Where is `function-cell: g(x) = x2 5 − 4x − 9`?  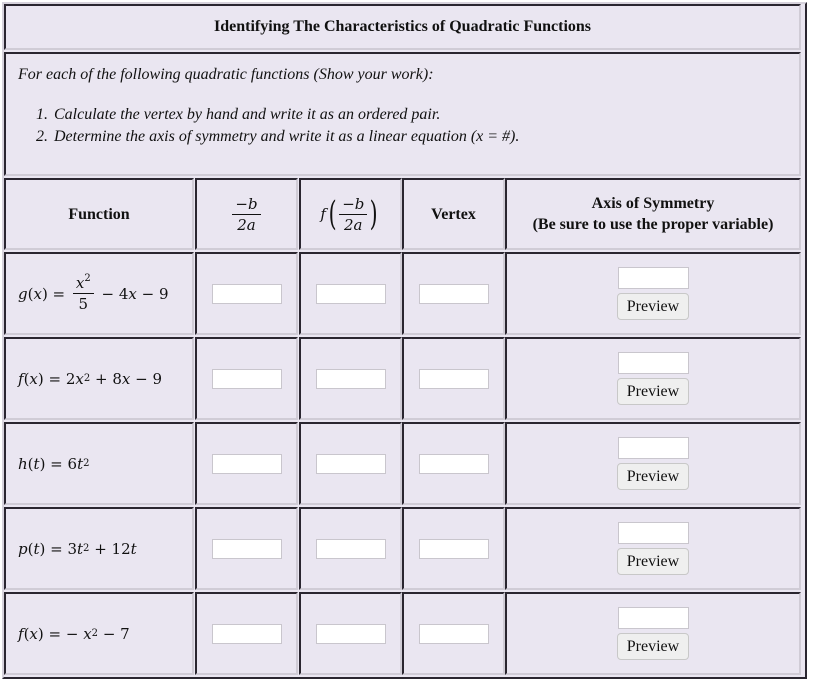 function-cell: g(x) = x2 5 − 4x − 9 is located at coordinates (99, 293).